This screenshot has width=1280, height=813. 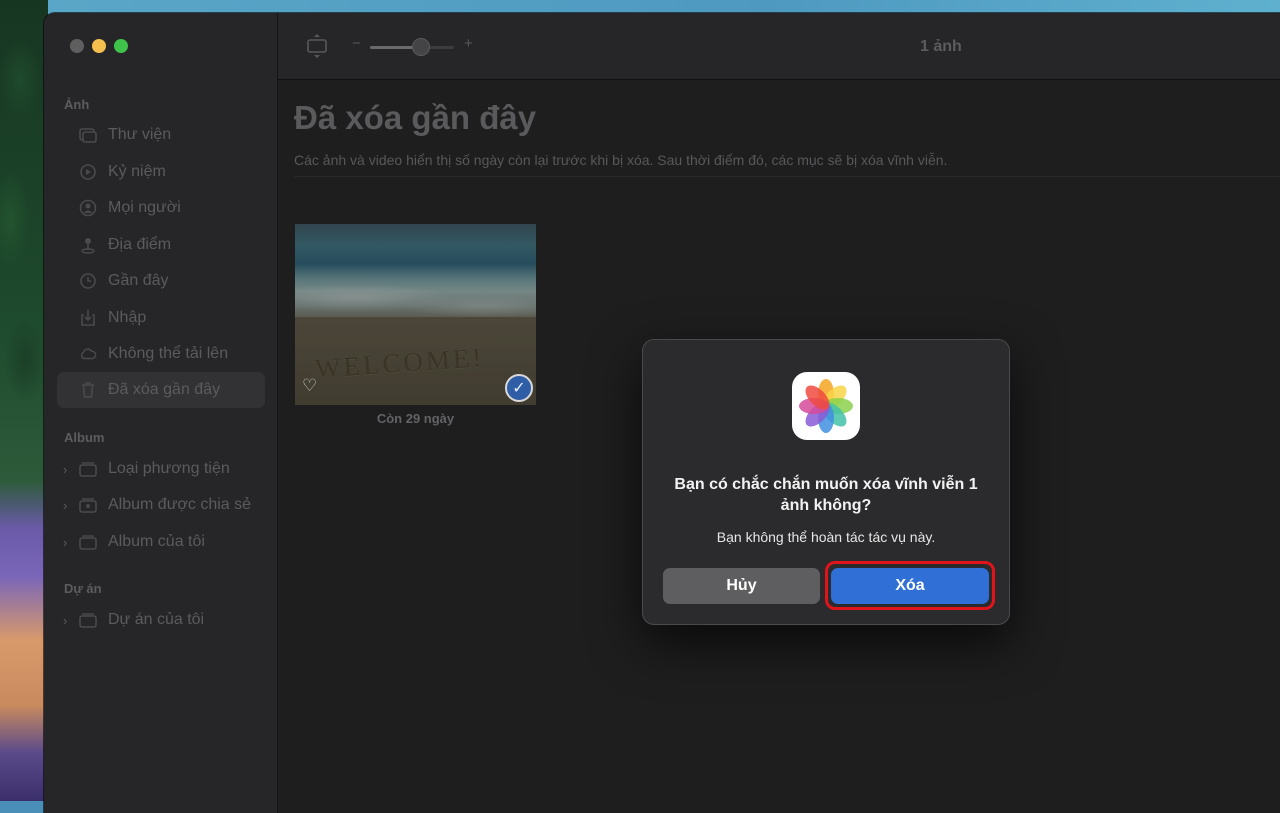 I want to click on page-title: Đã xóa gần đây, so click(x=415, y=117).